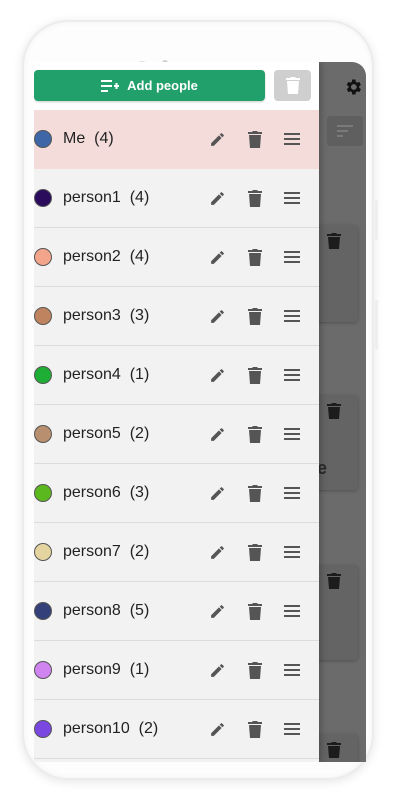  Describe the element at coordinates (176, 316) in the screenshot. I see `person-row: person3 (3)` at that location.